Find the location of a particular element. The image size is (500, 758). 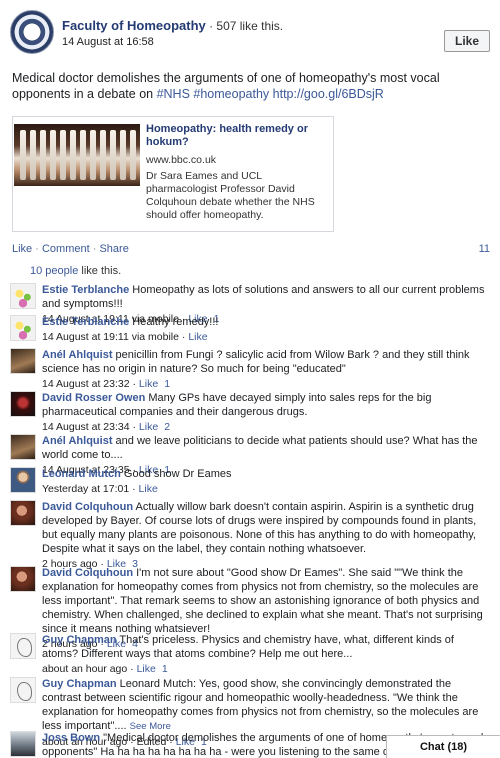

comment-meta: Yesterday at 17:01 · Like is located at coordinates (100, 489).